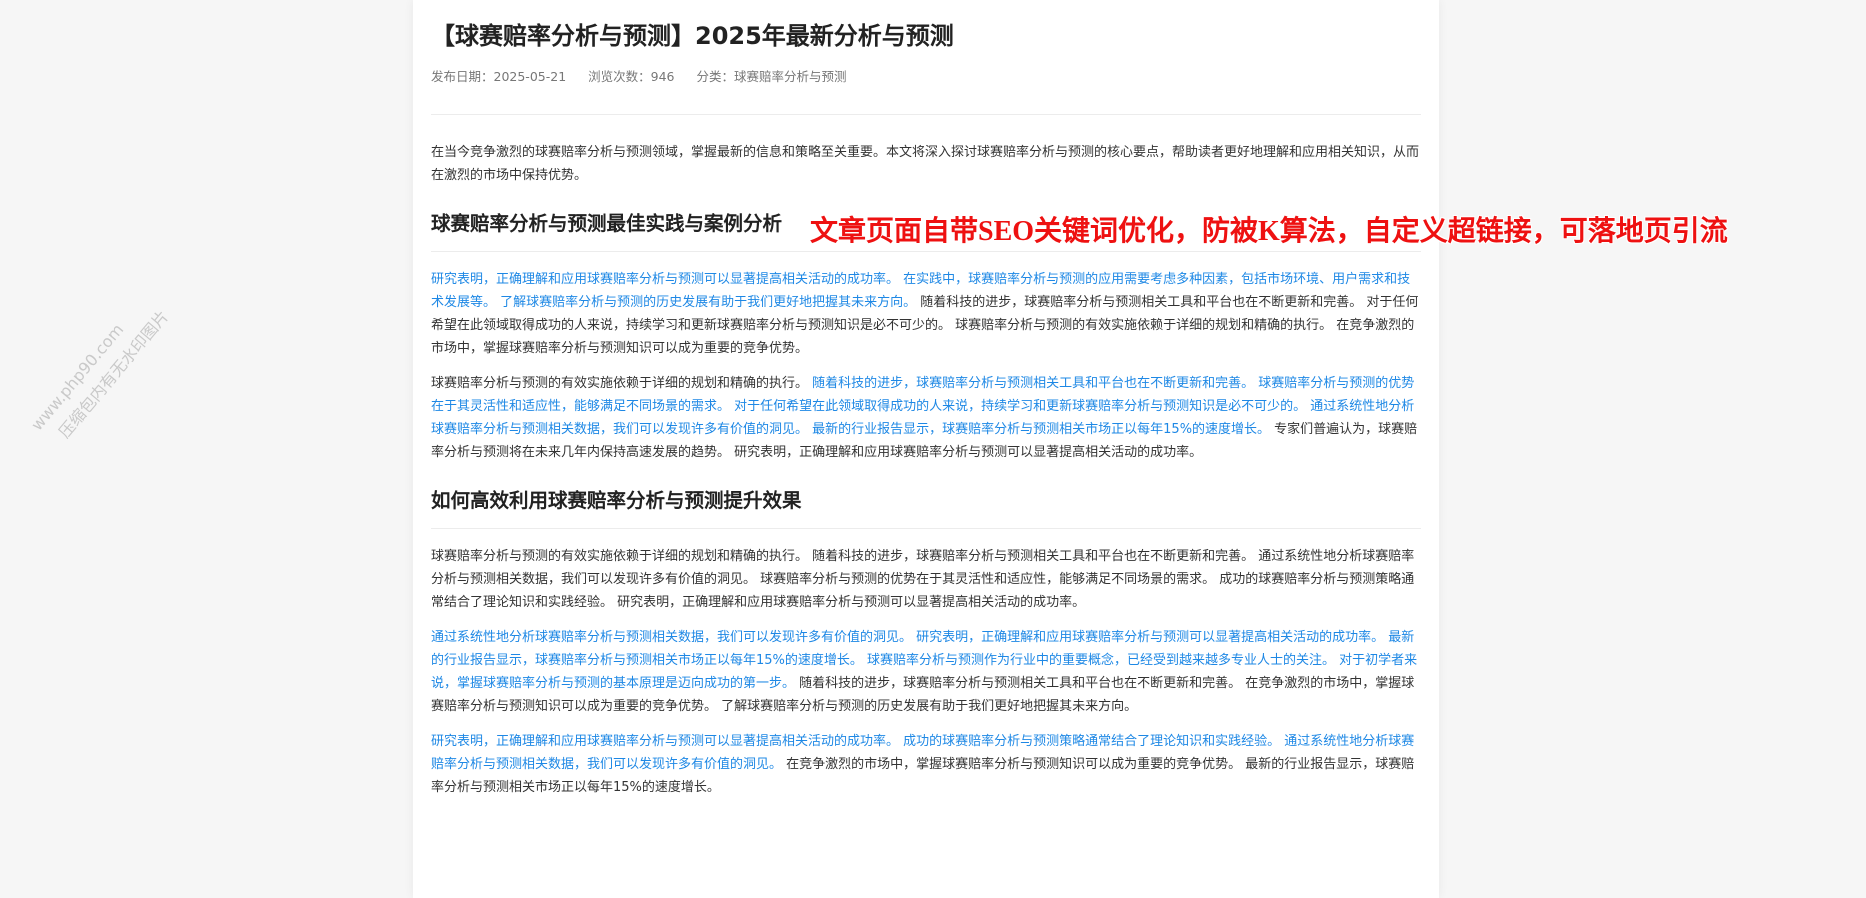 Image resolution: width=1866 pixels, height=898 pixels. What do you see at coordinates (1031, 383) in the screenshot?
I see `inline-keyword-link: 随着科技的进步，球赛赔率分析与预测相关工具和平台也在不断更新和完善。` at bounding box center [1031, 383].